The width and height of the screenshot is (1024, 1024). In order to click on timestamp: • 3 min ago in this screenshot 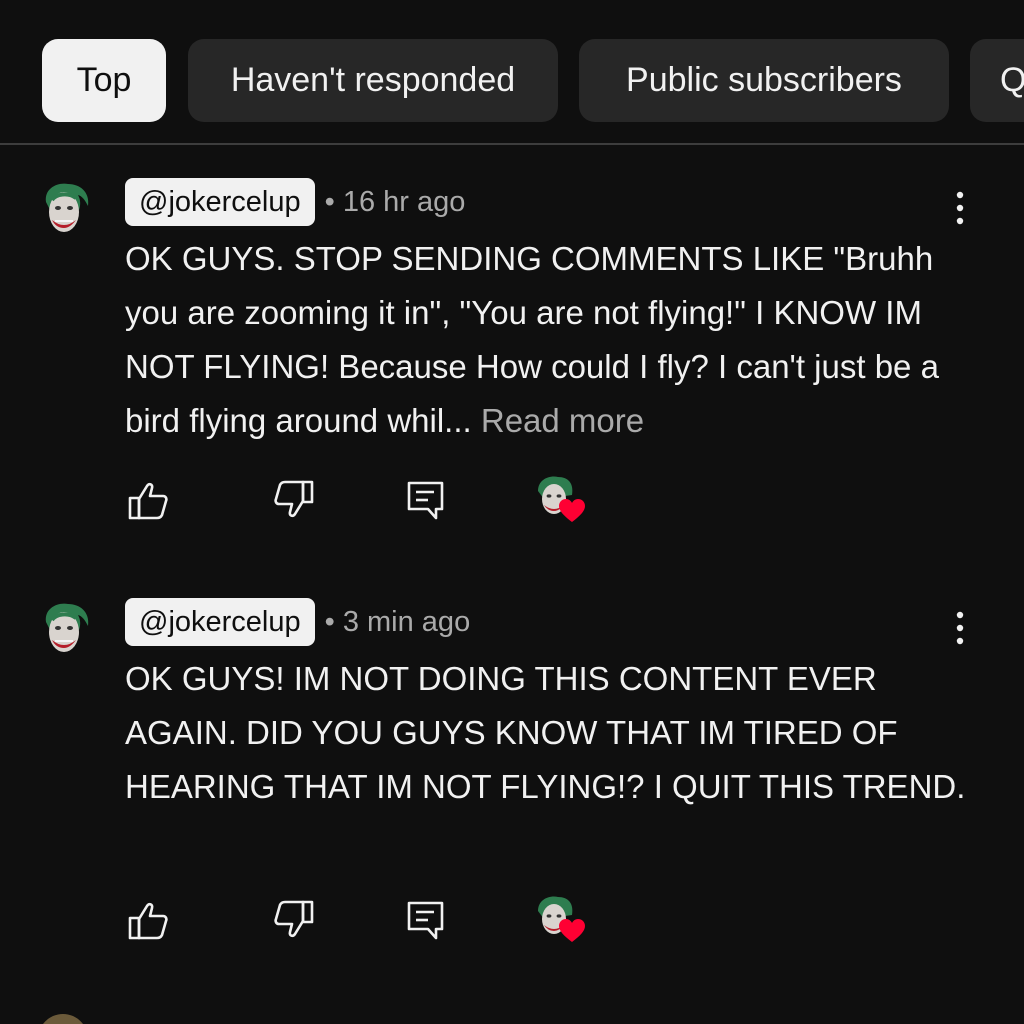, I will do `click(397, 621)`.